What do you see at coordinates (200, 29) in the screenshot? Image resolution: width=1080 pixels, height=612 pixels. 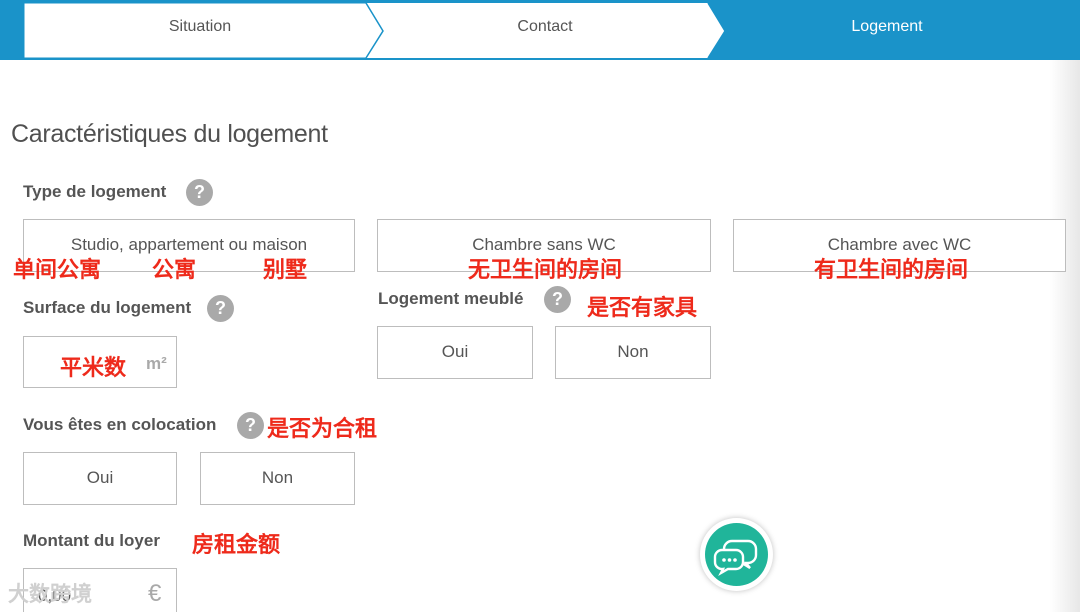 I see `step-situation: Situation` at bounding box center [200, 29].